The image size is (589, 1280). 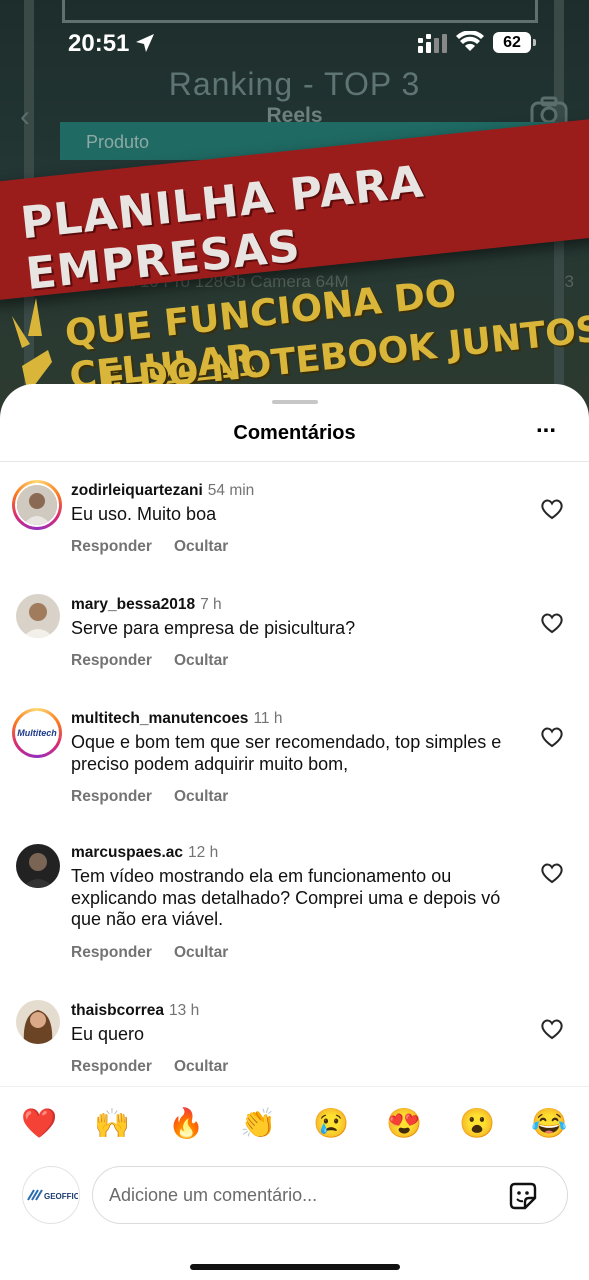 I want to click on status-bar: 20:51 62, so click(x=294, y=40).